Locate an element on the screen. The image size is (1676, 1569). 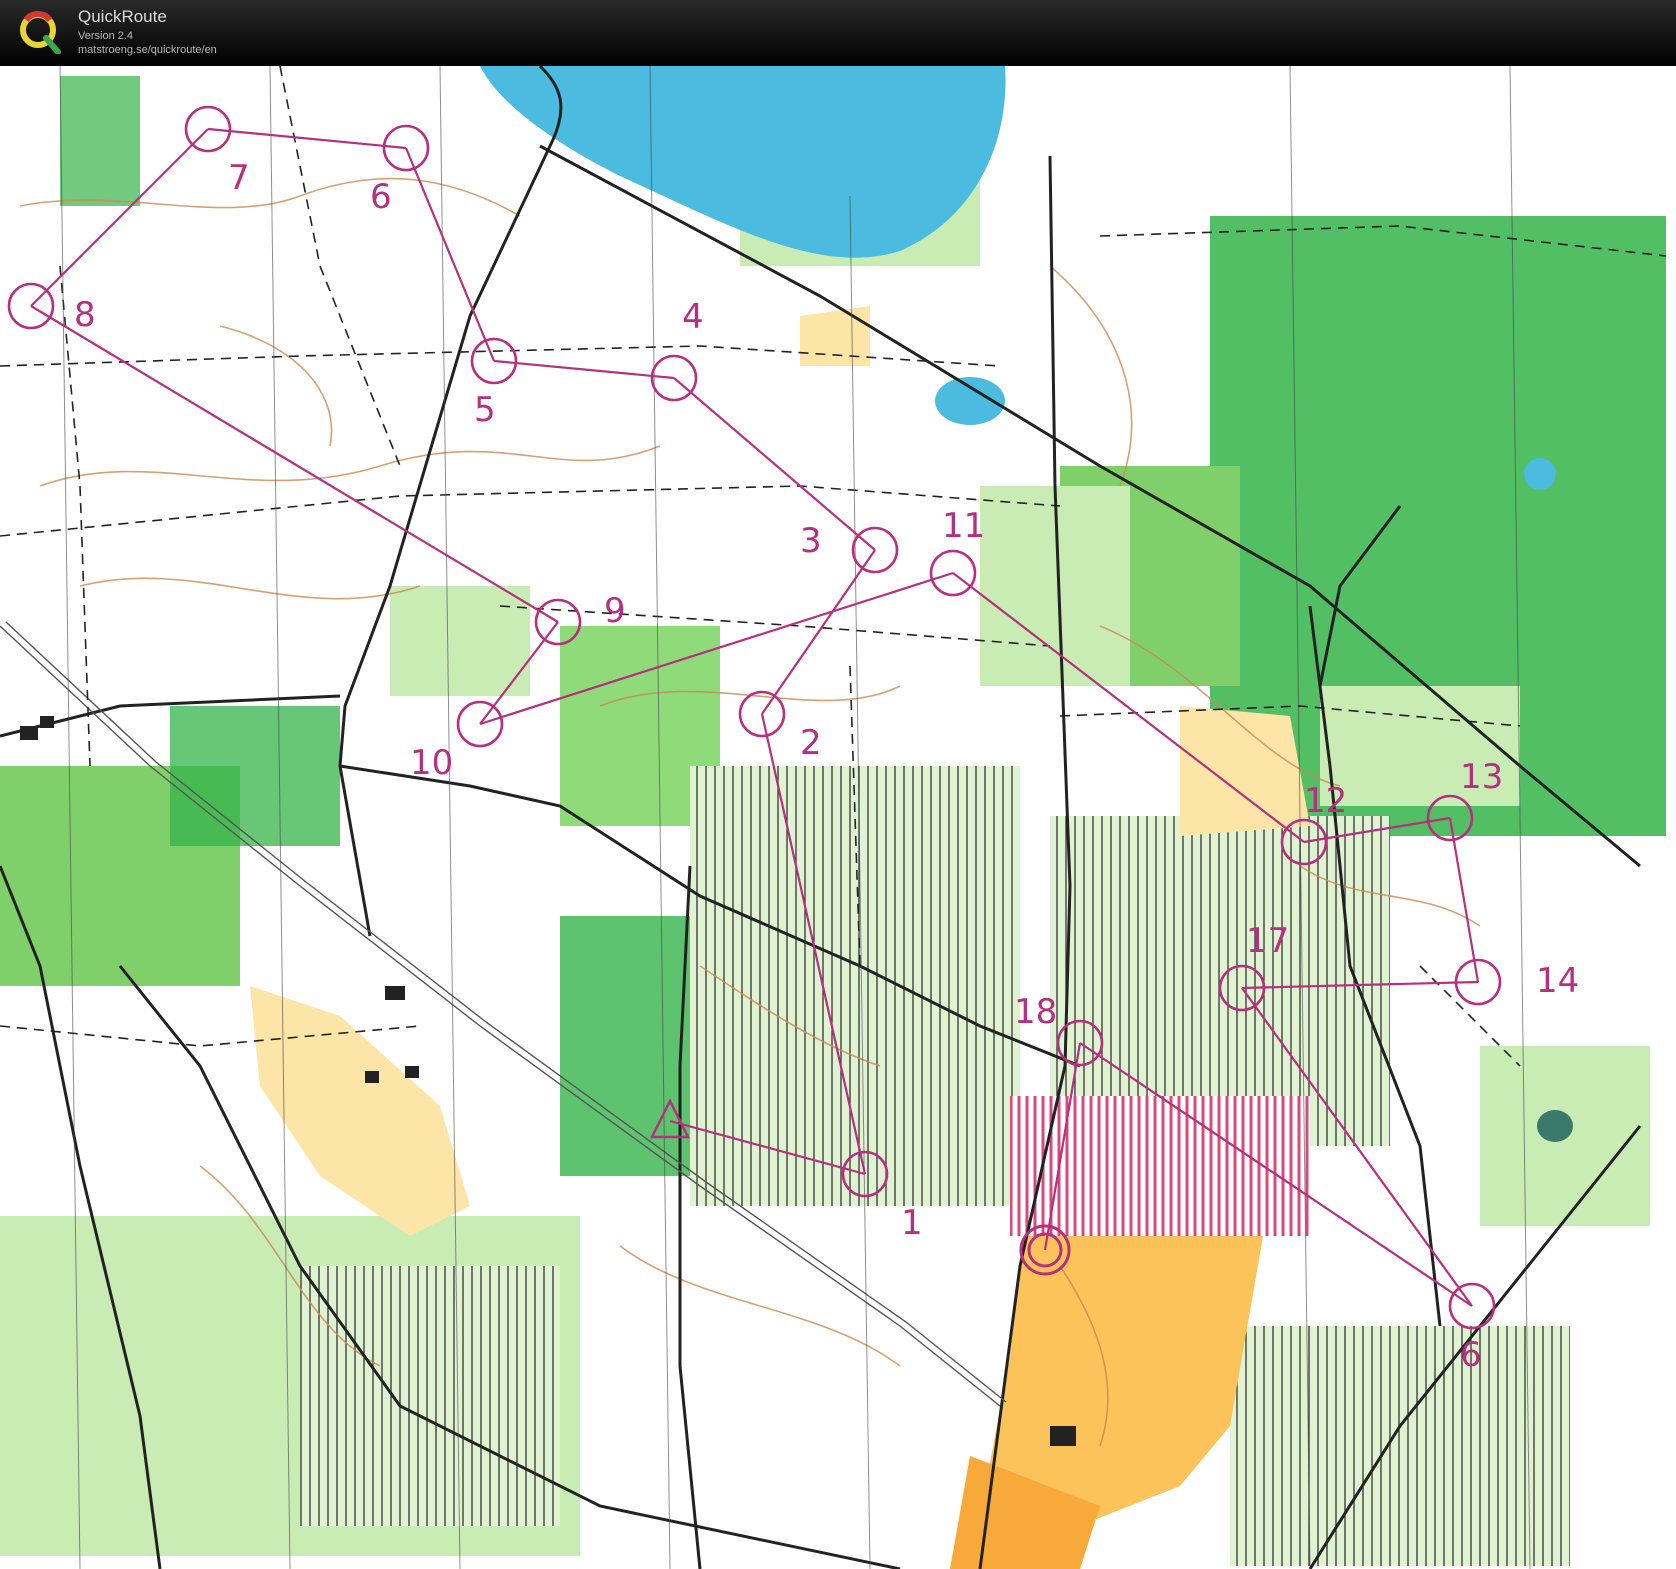
control-label: 8 is located at coordinates (85, 315).